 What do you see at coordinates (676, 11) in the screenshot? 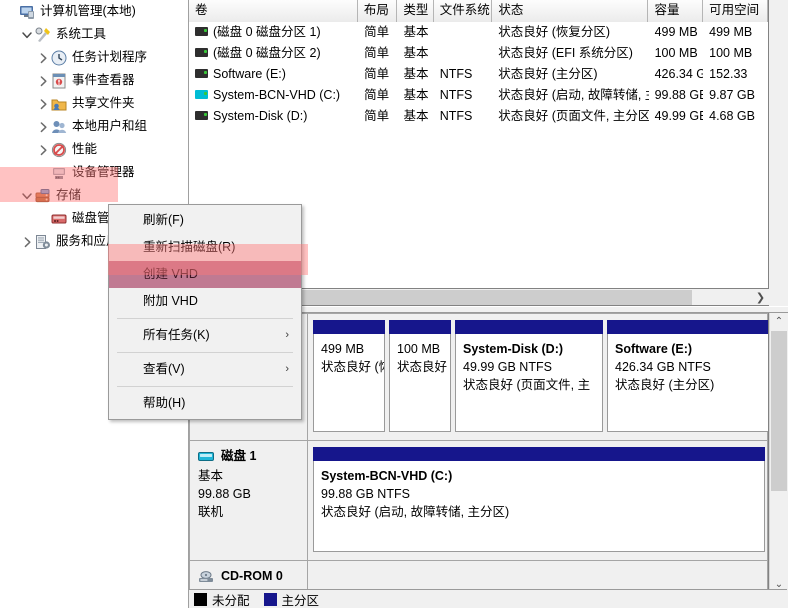
I see `column-header-5: 容量` at bounding box center [676, 11].